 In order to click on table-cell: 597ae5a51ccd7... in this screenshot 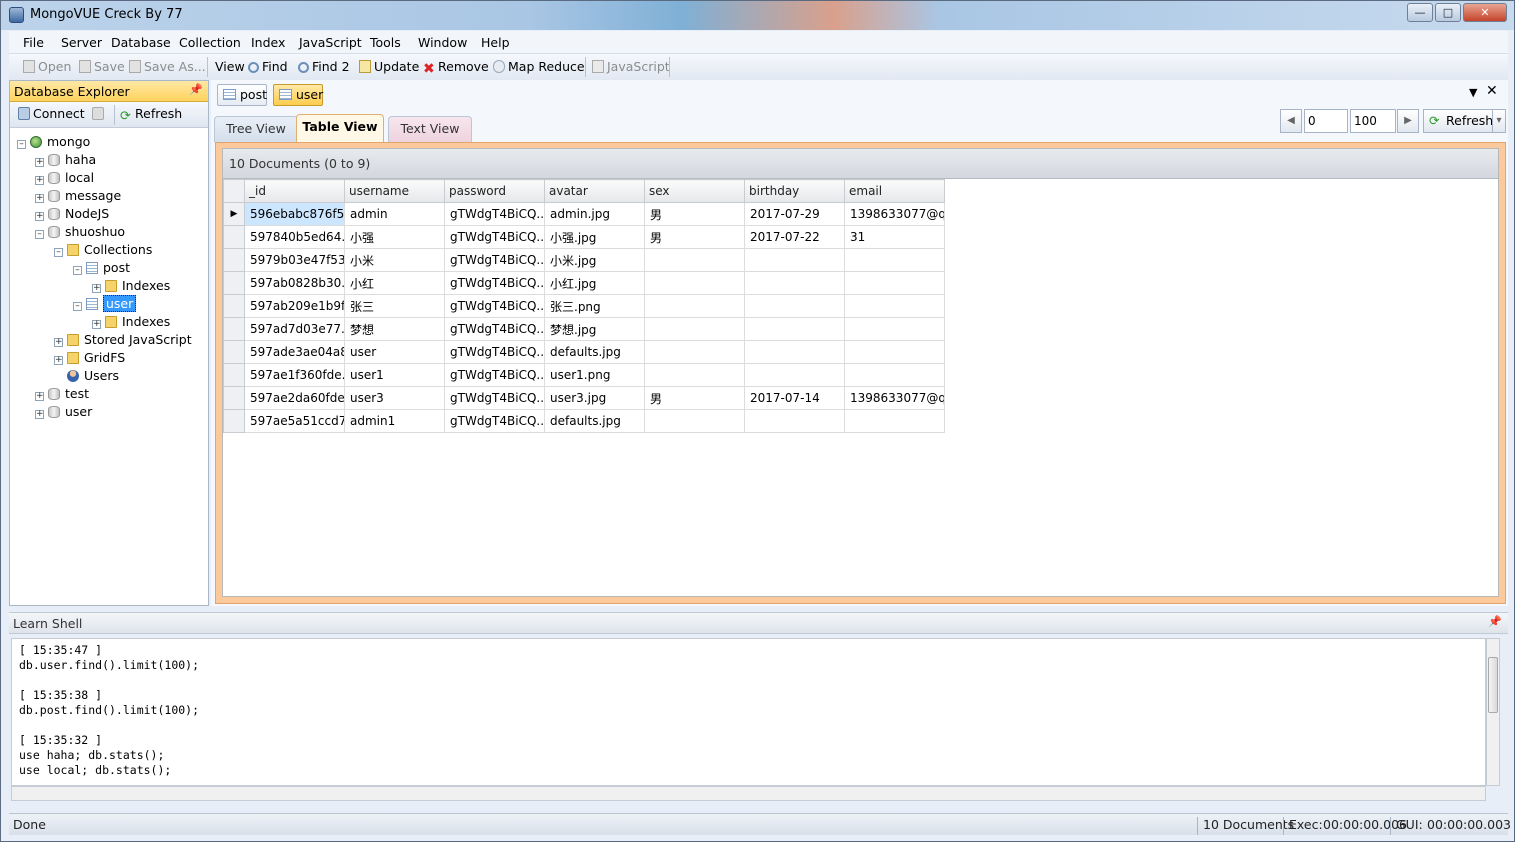, I will do `click(294, 421)`.